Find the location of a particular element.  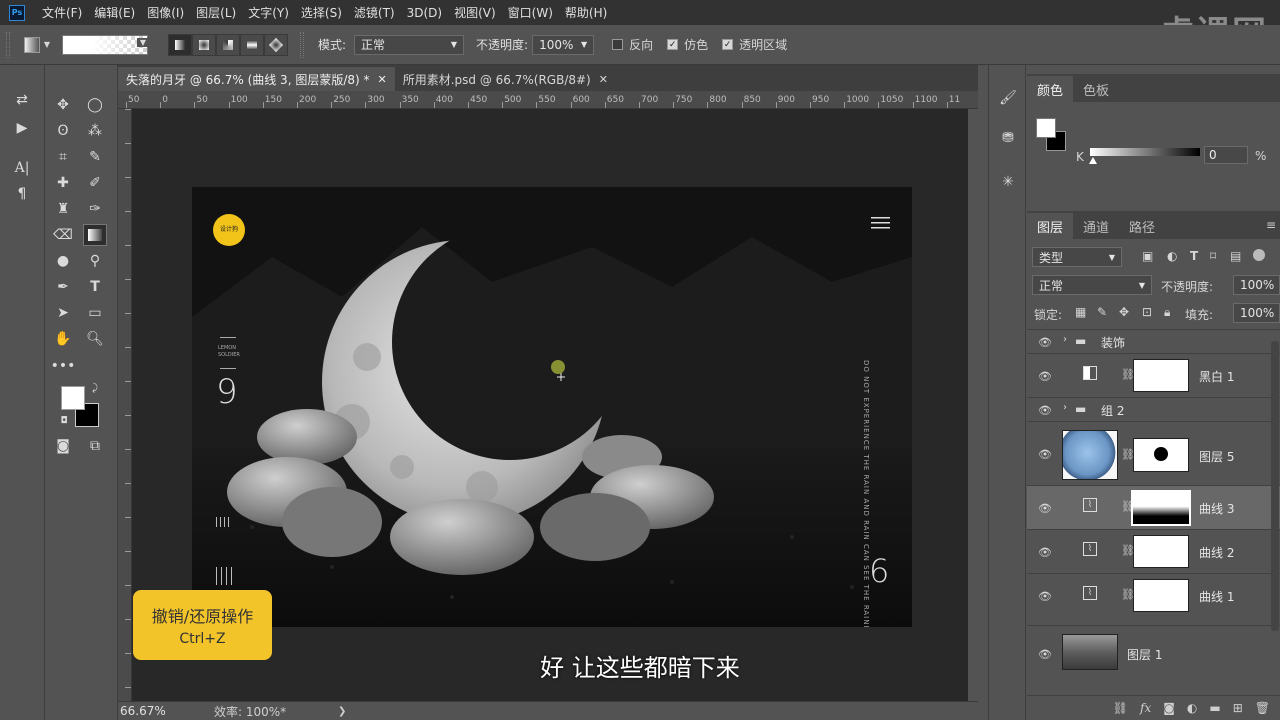

lock-position-icon: ✥ is located at coordinates (1124, 312).